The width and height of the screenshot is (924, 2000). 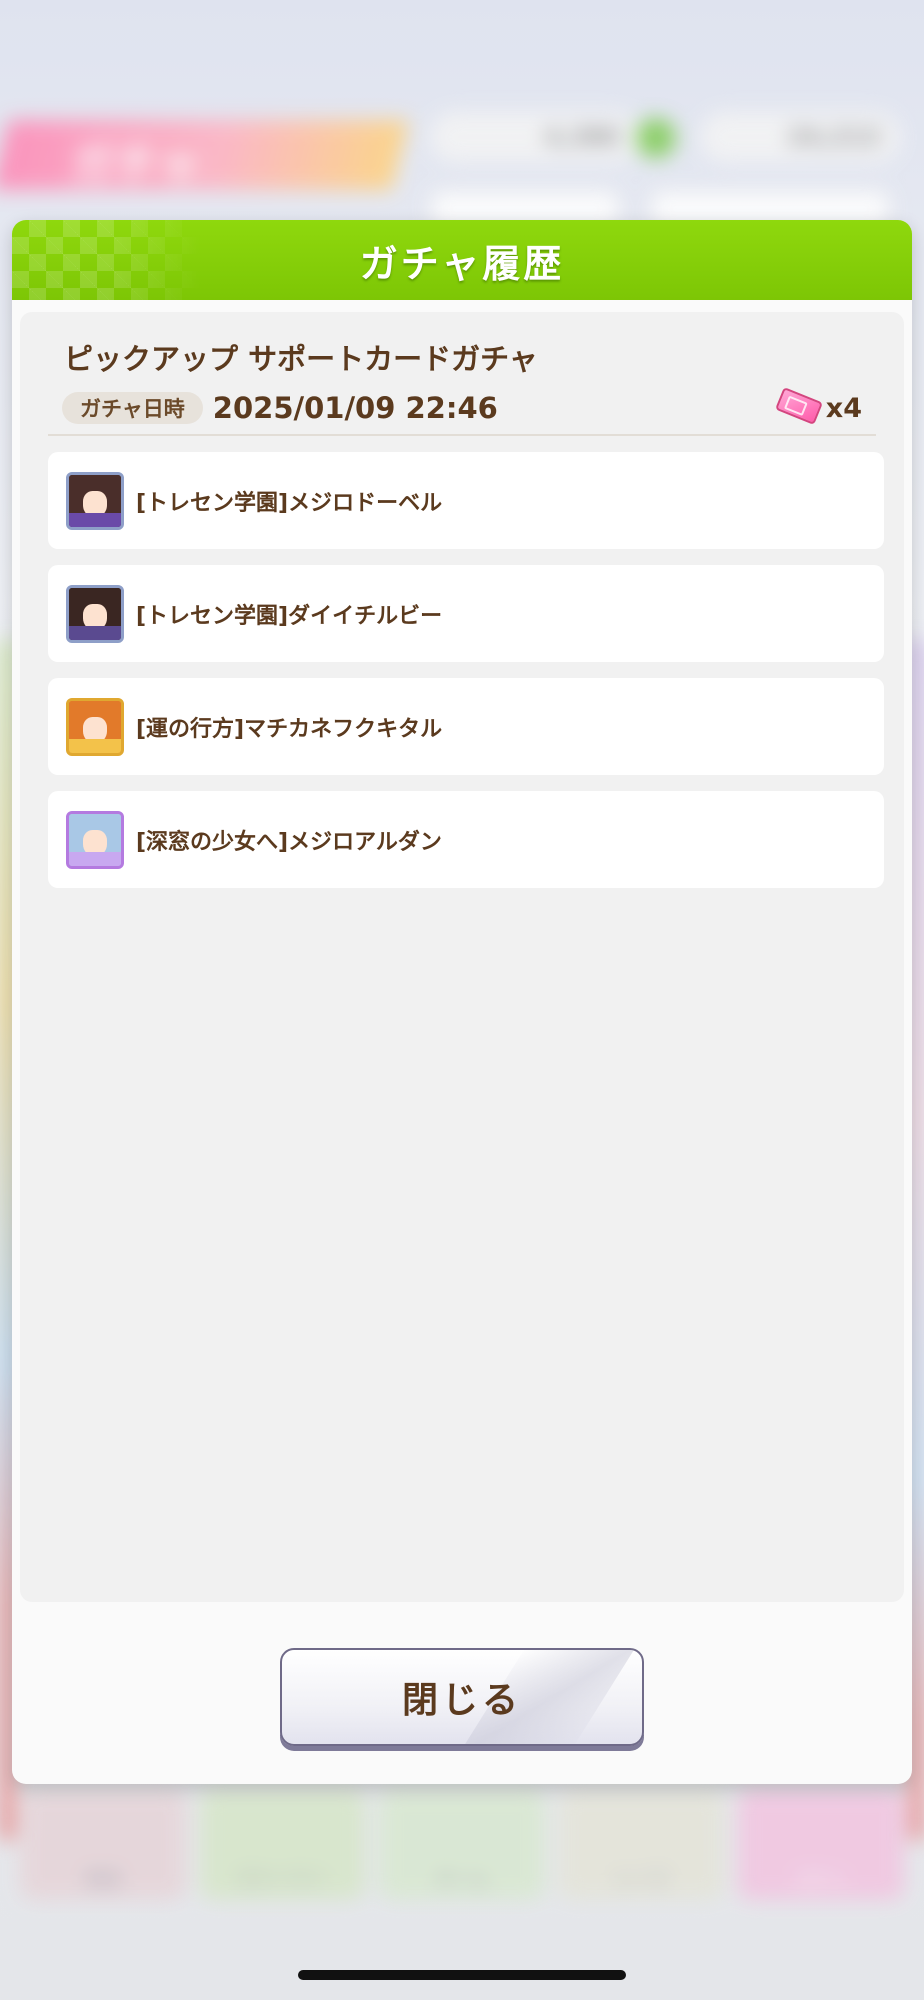 I want to click on currency-money: 24,213, so click(x=800, y=137).